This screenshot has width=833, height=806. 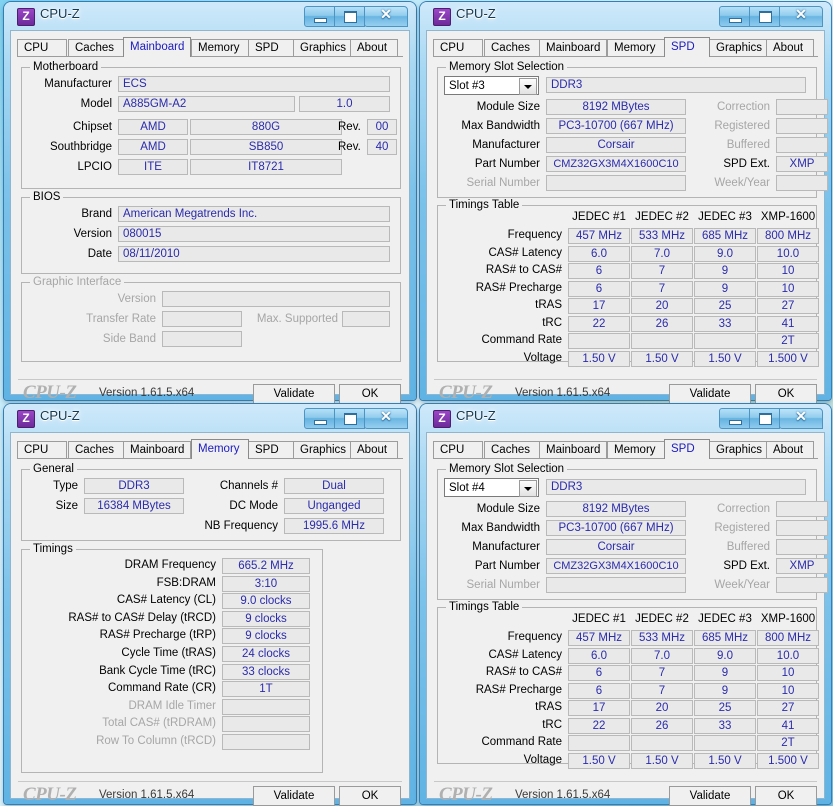 What do you see at coordinates (334, 486) in the screenshot?
I see `value-channels: Dual` at bounding box center [334, 486].